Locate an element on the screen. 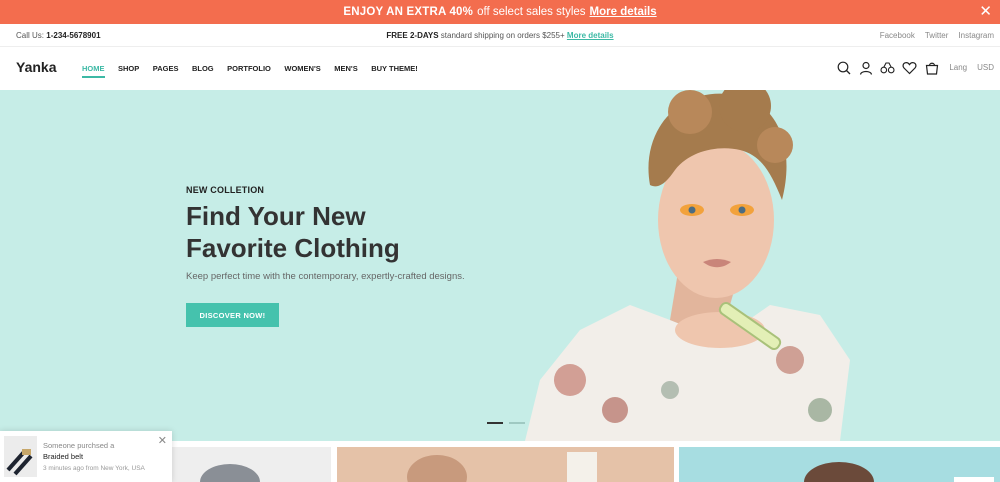 This screenshot has height=482, width=1000. nav-item-buy-theme: BUY THEME! is located at coordinates (394, 68).